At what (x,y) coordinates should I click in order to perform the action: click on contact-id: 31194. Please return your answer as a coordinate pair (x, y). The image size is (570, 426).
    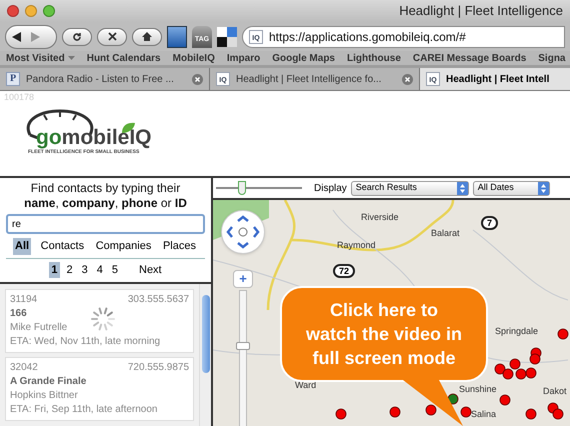
    Looking at the image, I should click on (24, 300).